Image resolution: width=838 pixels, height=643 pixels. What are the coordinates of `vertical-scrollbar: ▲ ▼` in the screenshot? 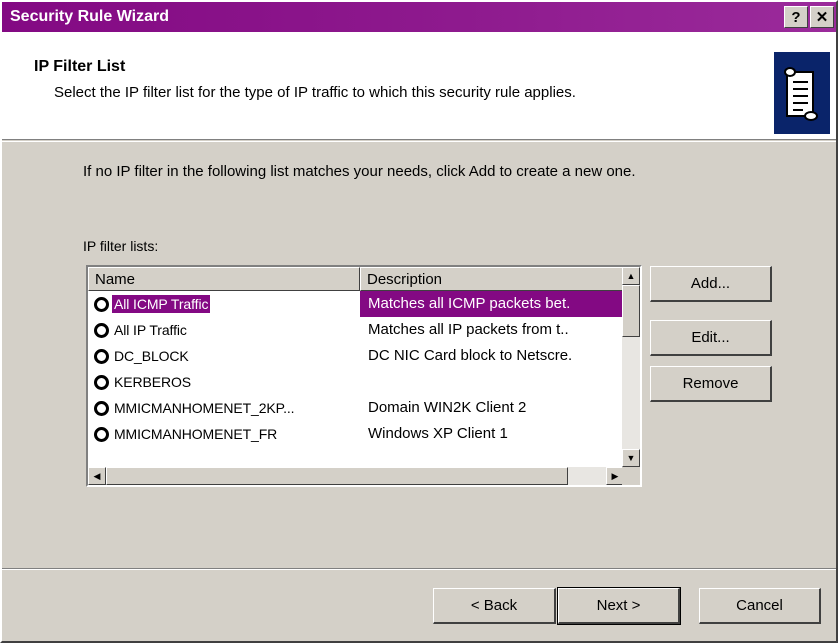 It's located at (631, 367).